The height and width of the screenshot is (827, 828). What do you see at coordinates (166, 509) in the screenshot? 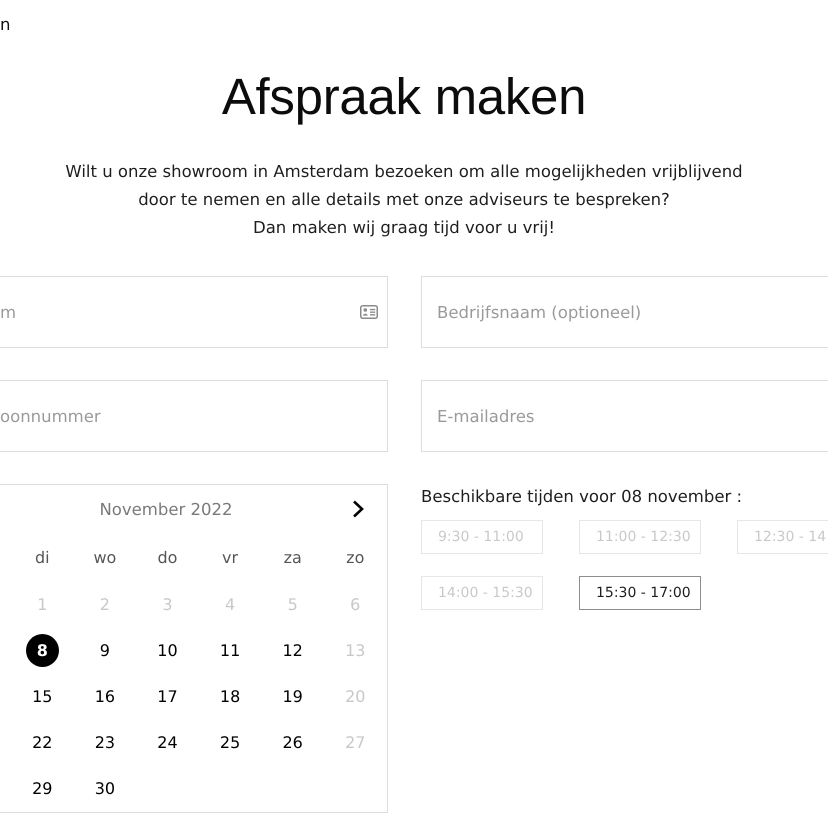
I see `month-title: November 2022` at bounding box center [166, 509].